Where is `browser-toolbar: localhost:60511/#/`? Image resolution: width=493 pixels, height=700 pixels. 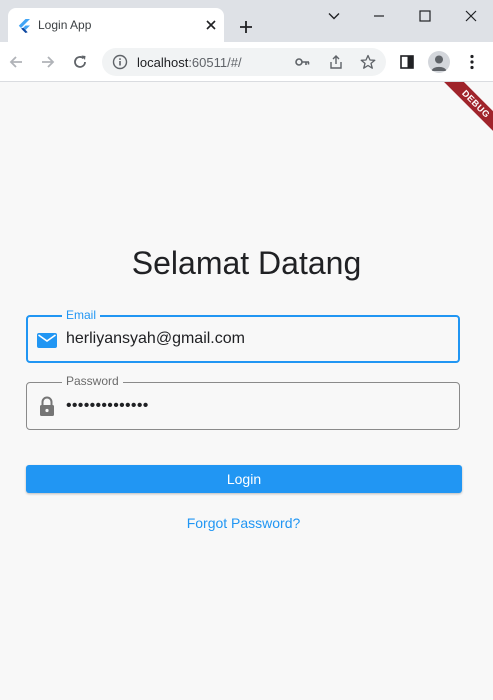
browser-toolbar: localhost:60511/#/ is located at coordinates (246, 62).